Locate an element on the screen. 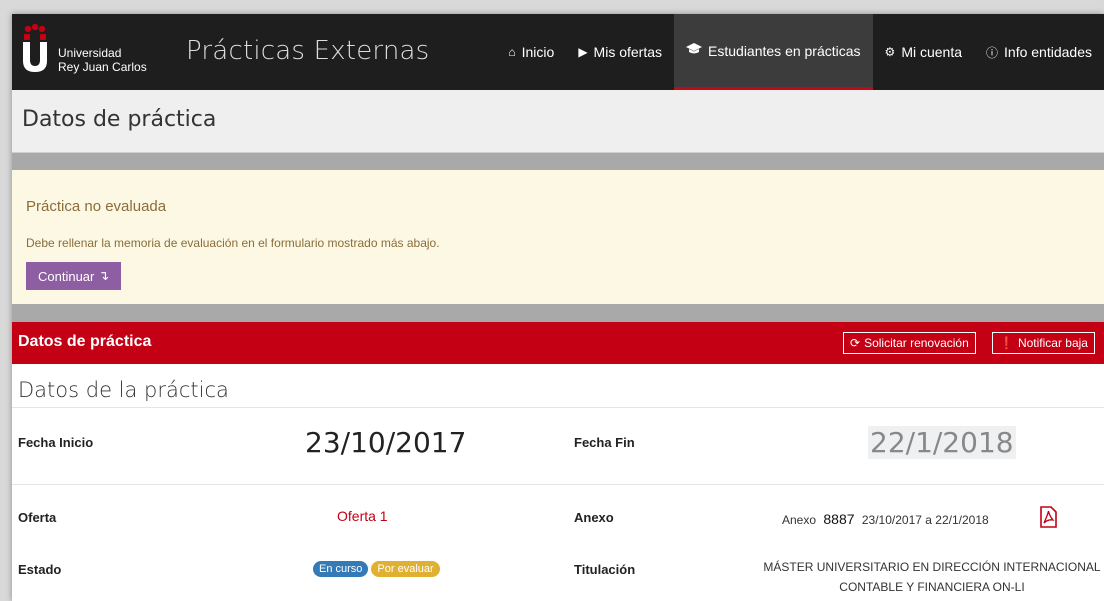 The width and height of the screenshot is (1104, 601). nav-inicio: ⌂ Inicio is located at coordinates (531, 52).